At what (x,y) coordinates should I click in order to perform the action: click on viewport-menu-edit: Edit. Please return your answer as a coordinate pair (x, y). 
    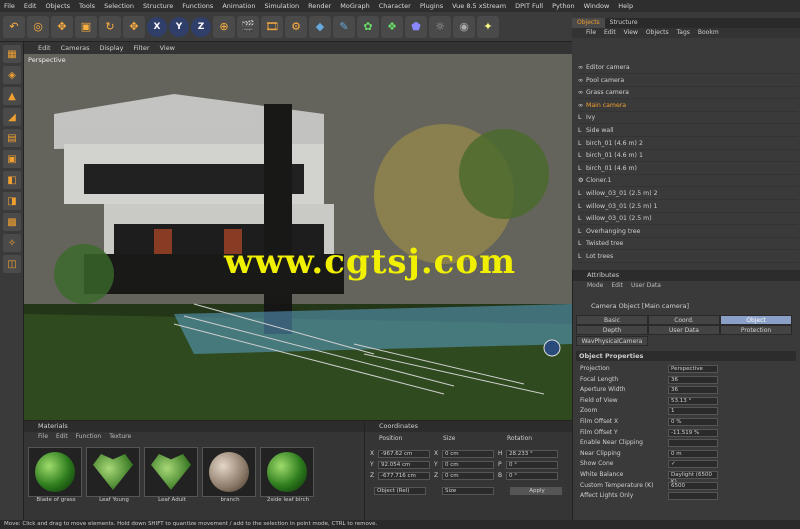
    Looking at the image, I should click on (44, 48).